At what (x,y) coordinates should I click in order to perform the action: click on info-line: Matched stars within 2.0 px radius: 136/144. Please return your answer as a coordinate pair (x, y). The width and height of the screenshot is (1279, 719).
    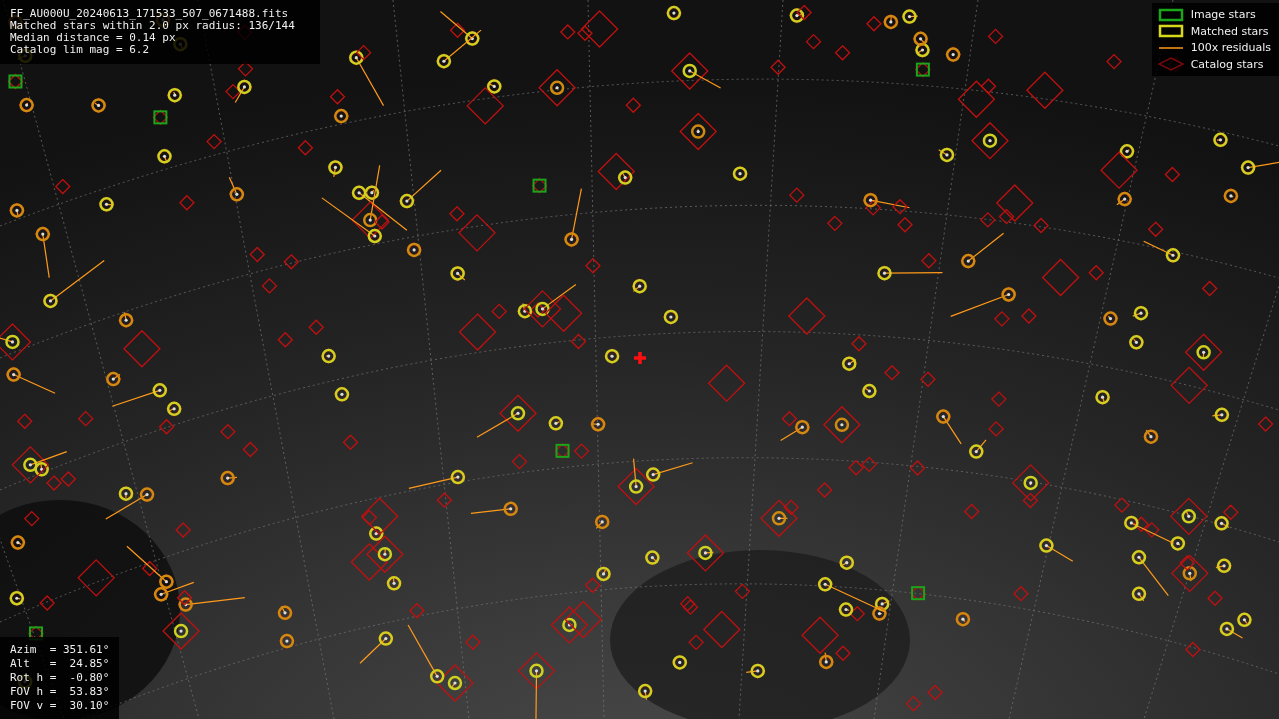
    Looking at the image, I should click on (153, 26).